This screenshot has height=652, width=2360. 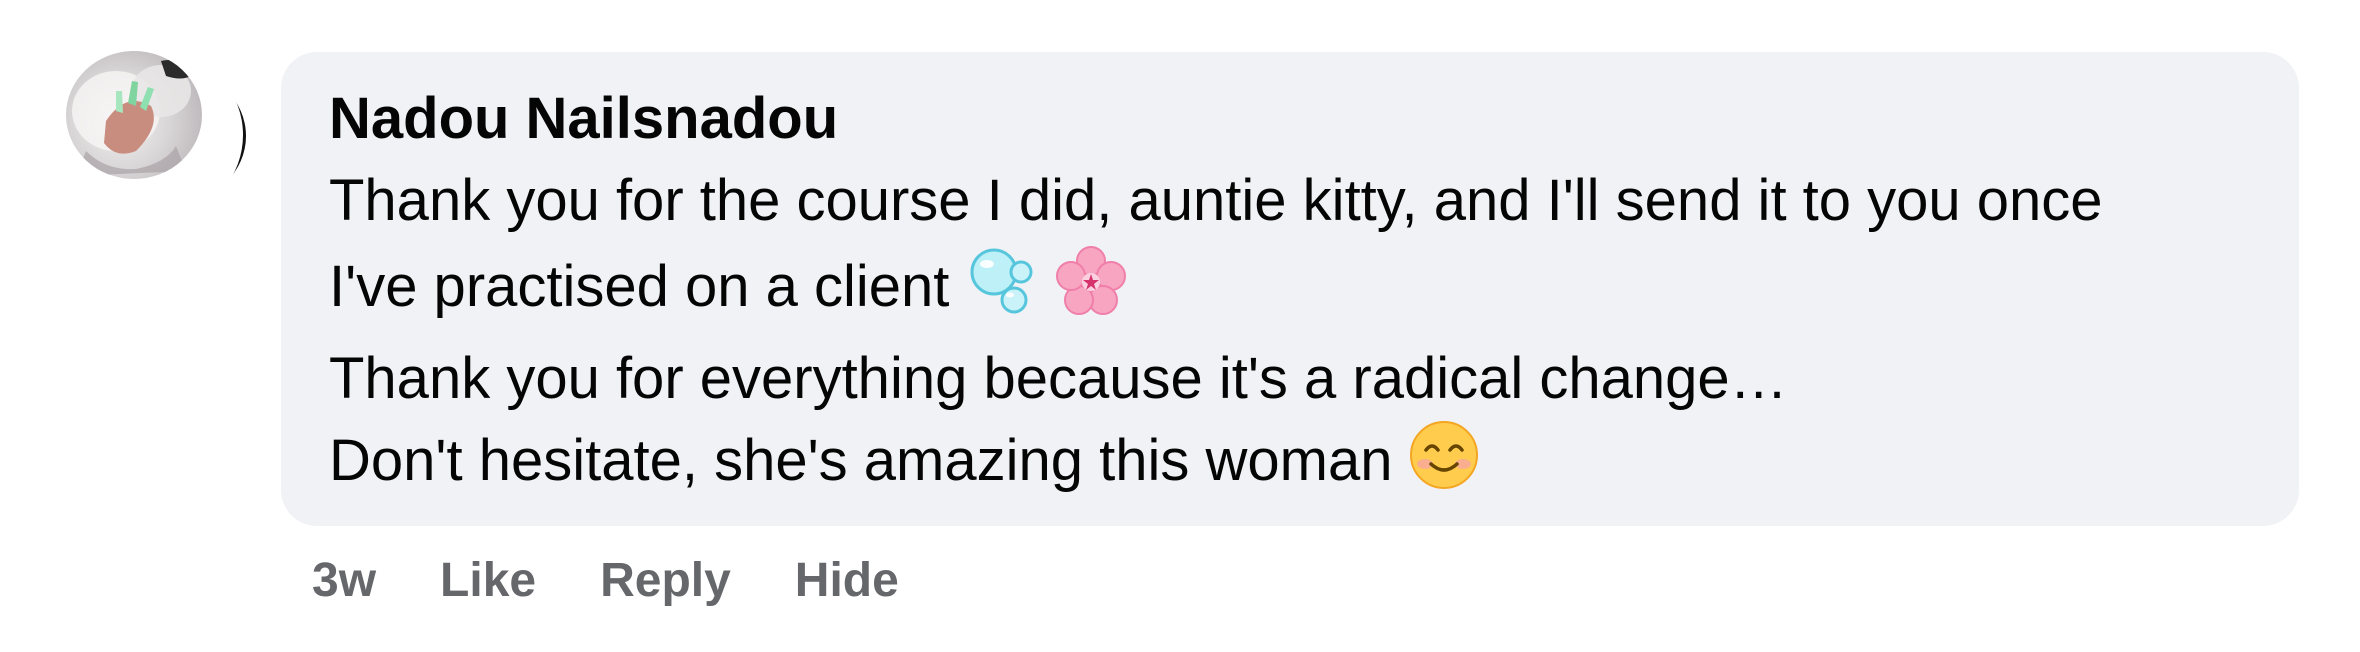 What do you see at coordinates (665, 580) in the screenshot?
I see `reply-button: Reply` at bounding box center [665, 580].